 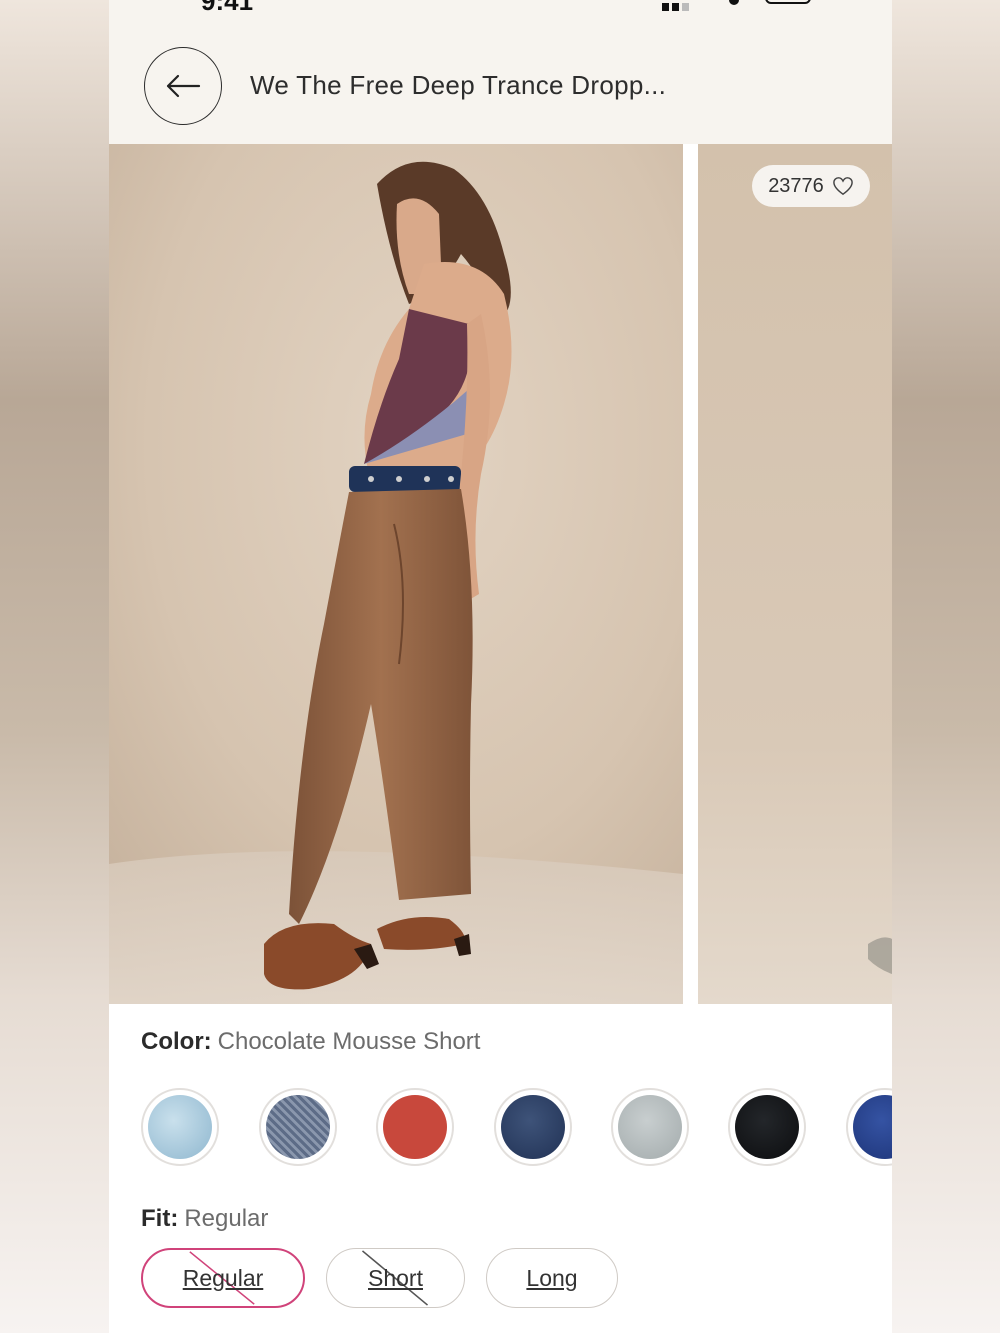 I want to click on color-swatch-blue, so click(x=869, y=1127).